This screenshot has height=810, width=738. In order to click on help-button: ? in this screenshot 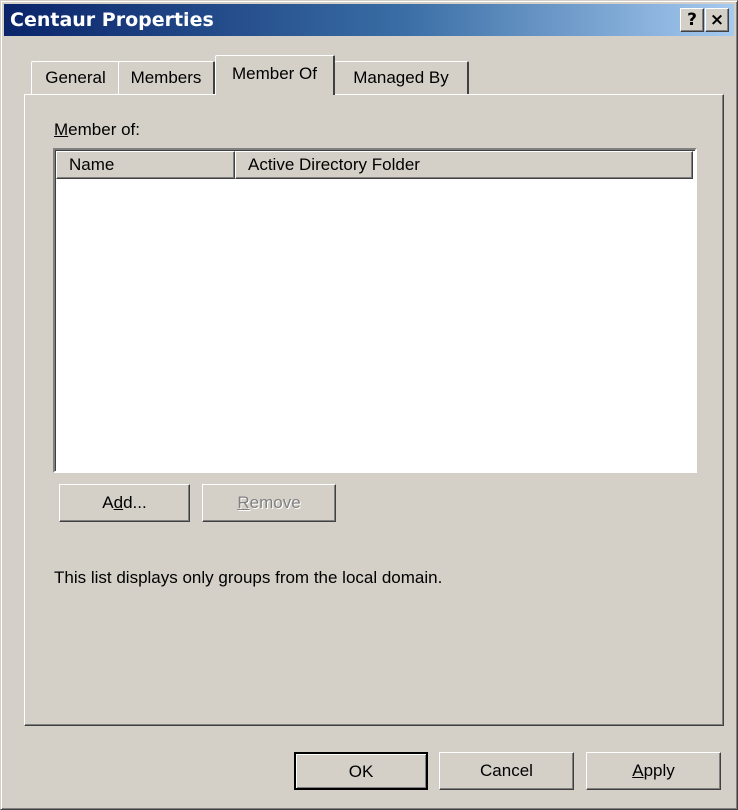, I will do `click(692, 20)`.